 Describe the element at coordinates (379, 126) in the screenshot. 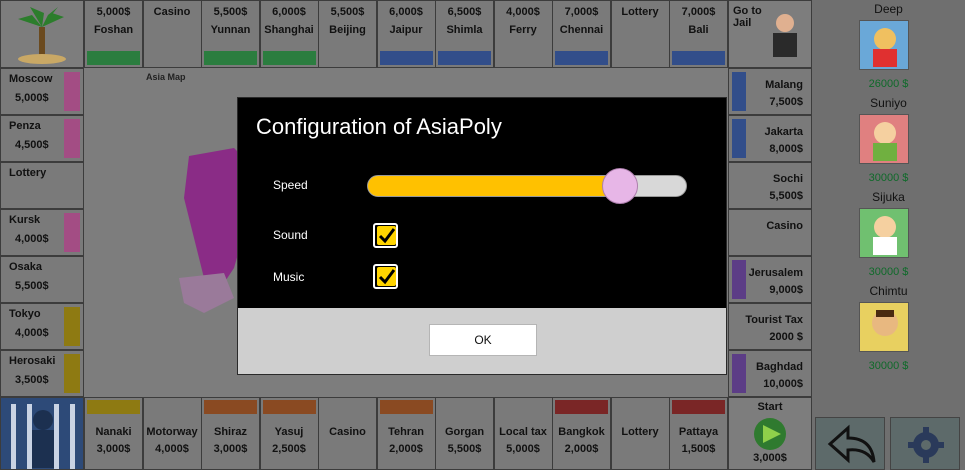

I see `dialog-title: Configuration of AsiaPoly` at that location.